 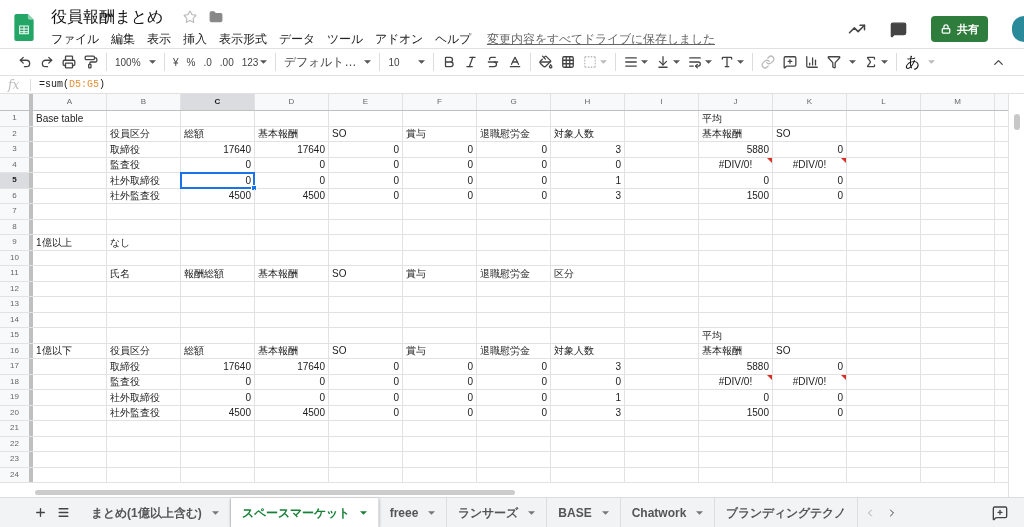 I want to click on column-header: I, so click(x=662, y=102).